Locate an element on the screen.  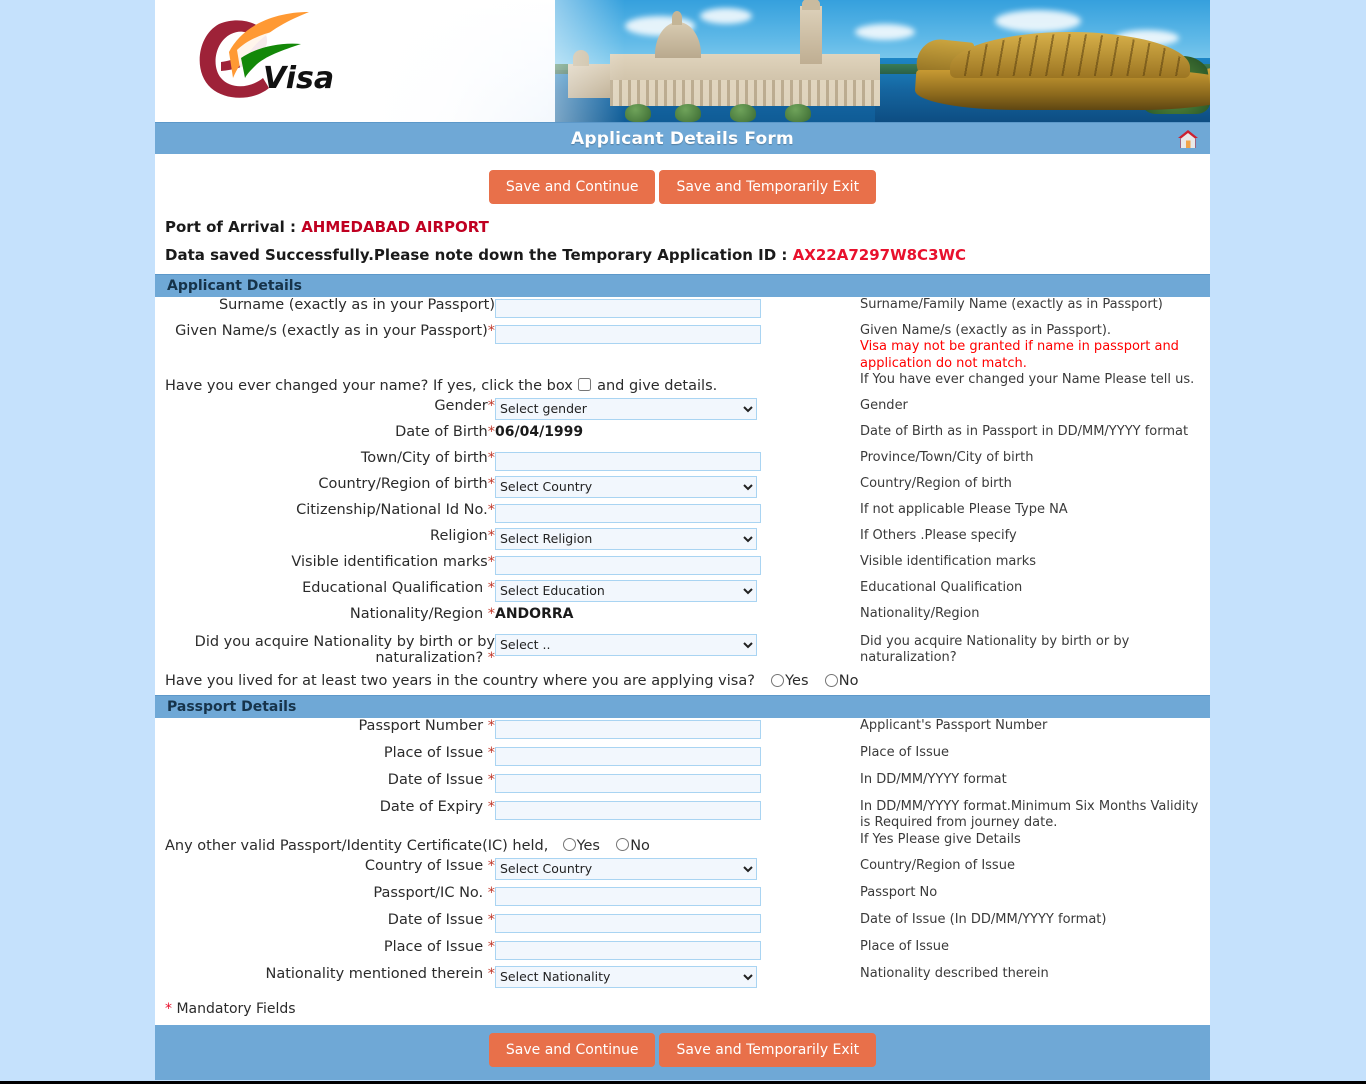
passport-number-label: Passport Number * is located at coordinates (325, 731).